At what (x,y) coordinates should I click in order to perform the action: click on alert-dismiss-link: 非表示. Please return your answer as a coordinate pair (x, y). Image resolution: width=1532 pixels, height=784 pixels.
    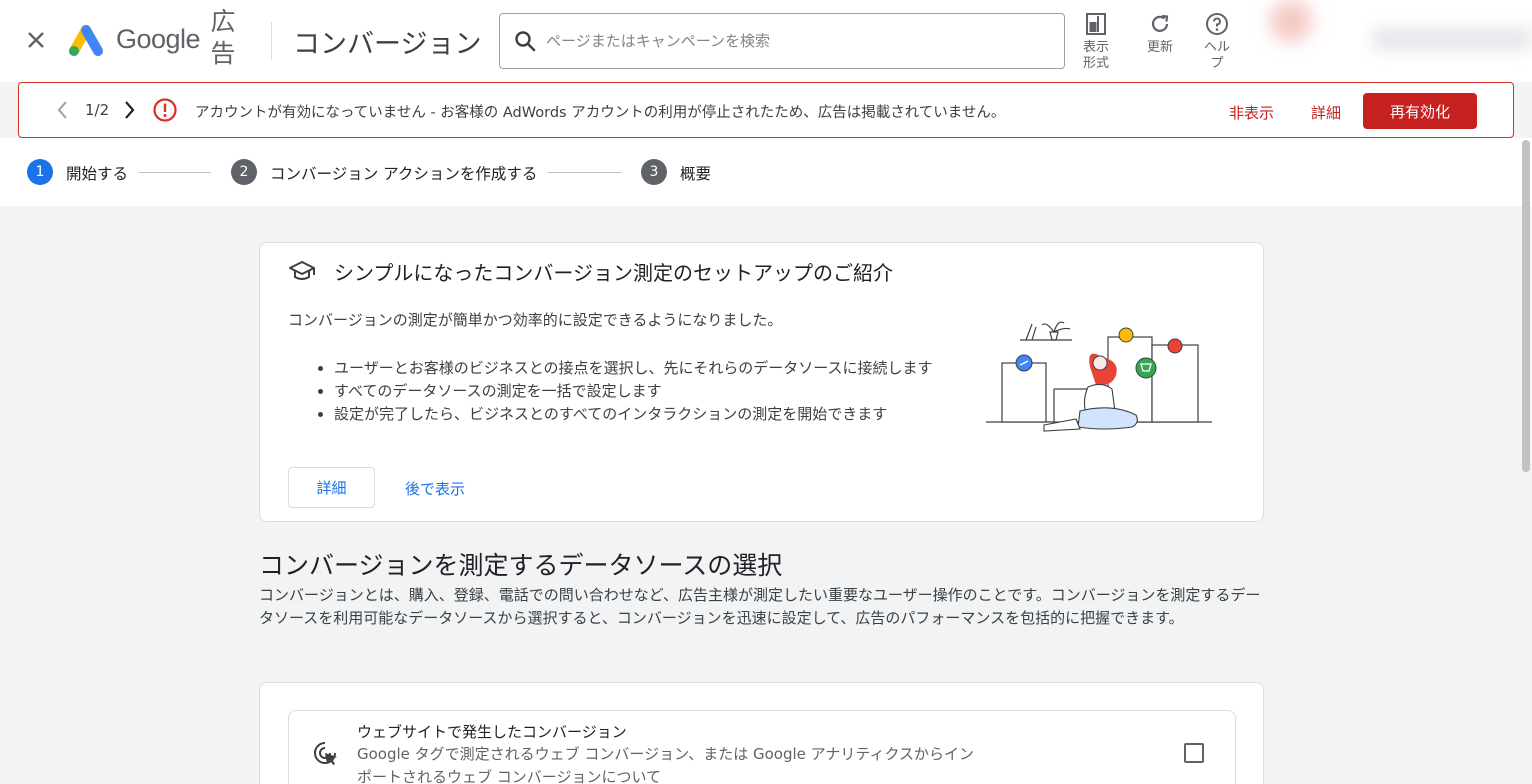
    Looking at the image, I should click on (1251, 112).